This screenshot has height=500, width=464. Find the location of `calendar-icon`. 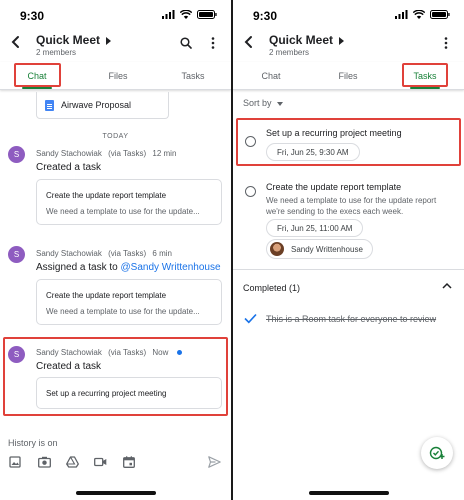

calendar-icon is located at coordinates (129, 462).